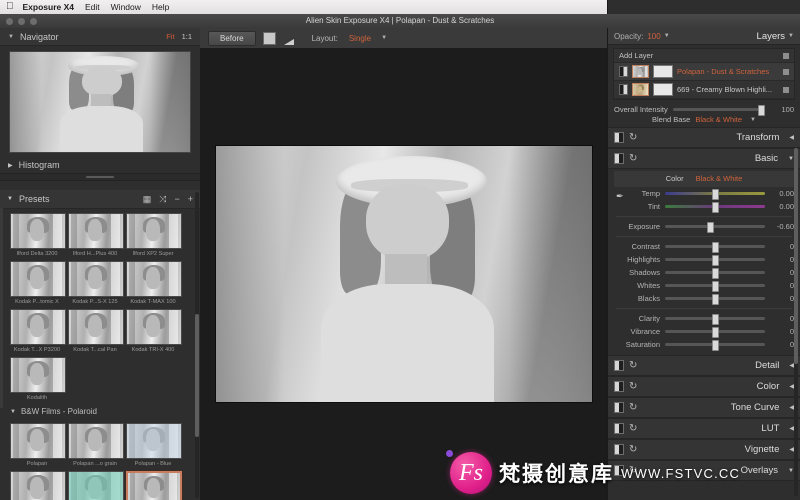 The height and width of the screenshot is (500, 800). I want to click on histogram-header: ▶ Histogram, so click(100, 165).